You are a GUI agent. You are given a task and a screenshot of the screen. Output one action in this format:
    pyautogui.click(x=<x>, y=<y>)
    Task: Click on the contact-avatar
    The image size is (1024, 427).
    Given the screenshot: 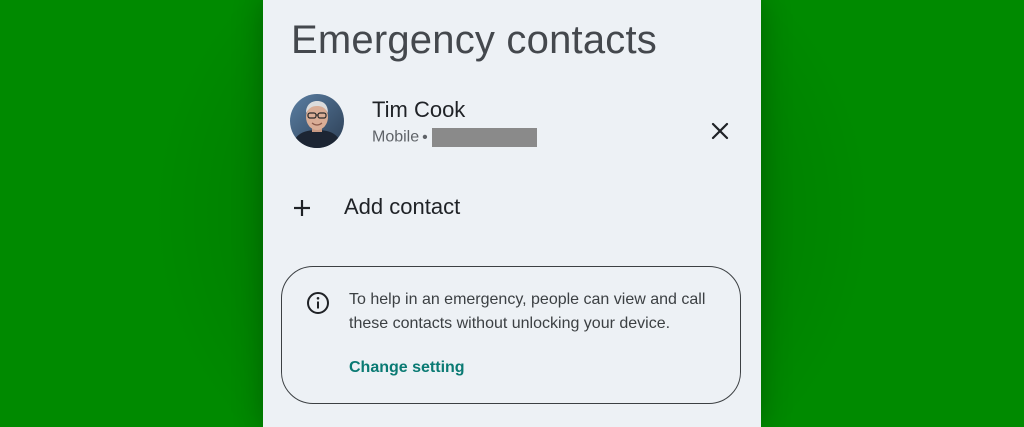 What is the action you would take?
    pyautogui.click(x=317, y=121)
    